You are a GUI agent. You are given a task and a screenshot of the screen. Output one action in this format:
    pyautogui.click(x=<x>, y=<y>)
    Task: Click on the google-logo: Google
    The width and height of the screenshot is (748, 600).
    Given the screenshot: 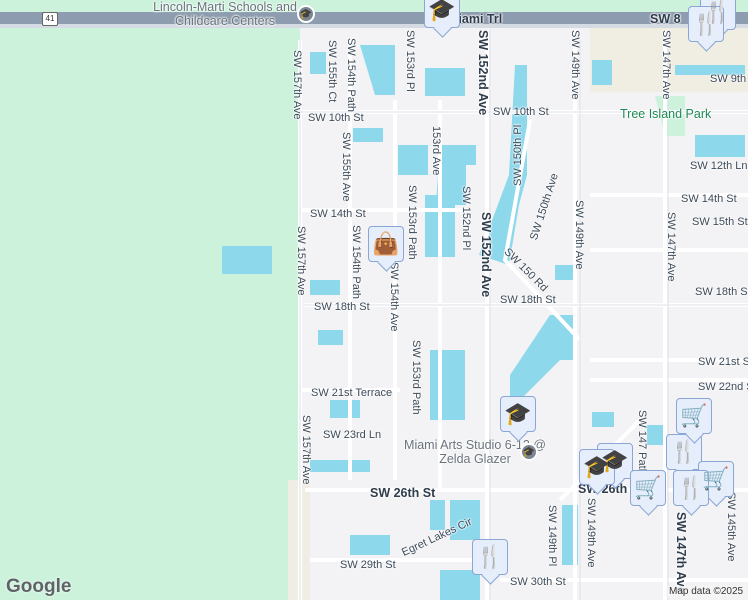 What is the action you would take?
    pyautogui.click(x=38, y=587)
    